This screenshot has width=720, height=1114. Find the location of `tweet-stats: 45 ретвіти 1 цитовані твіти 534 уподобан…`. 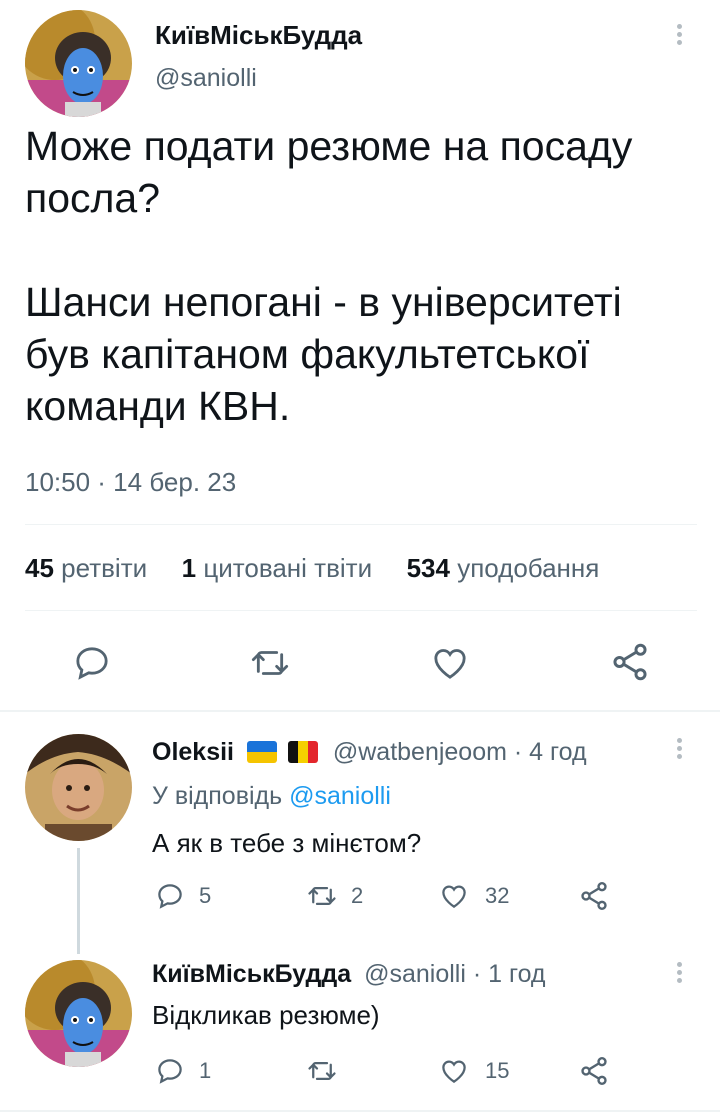

tweet-stats: 45 ретвіти 1 цитовані твіти 534 уподобан… is located at coordinates (312, 568).